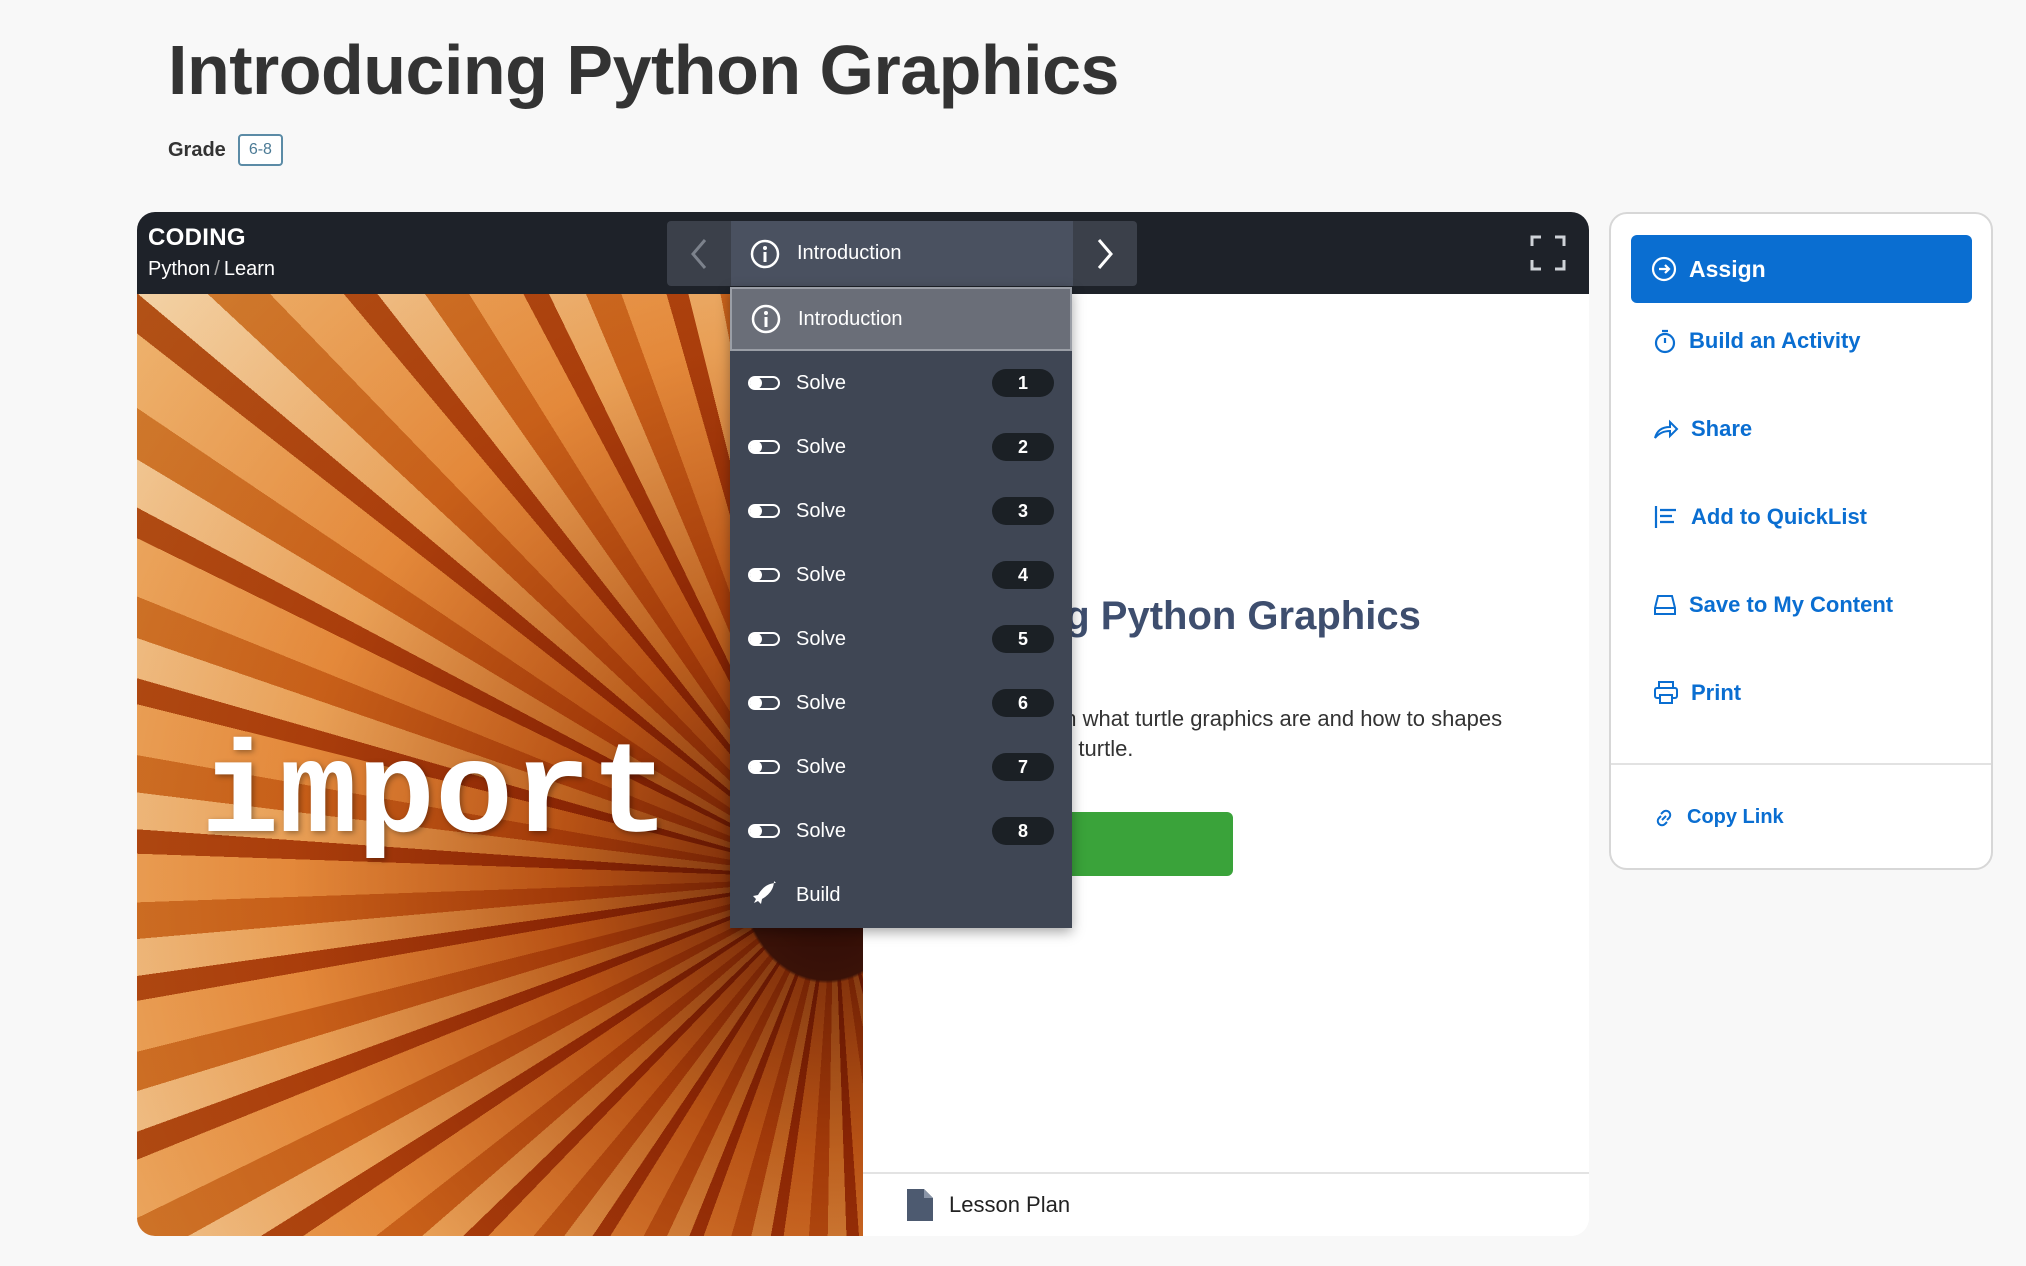  Describe the element at coordinates (1665, 605) in the screenshot. I see `drive-icon` at that location.